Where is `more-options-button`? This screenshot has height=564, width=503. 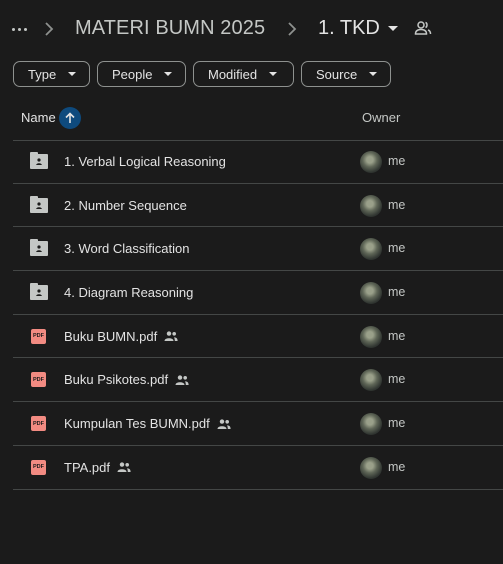 more-options-button is located at coordinates (19, 29).